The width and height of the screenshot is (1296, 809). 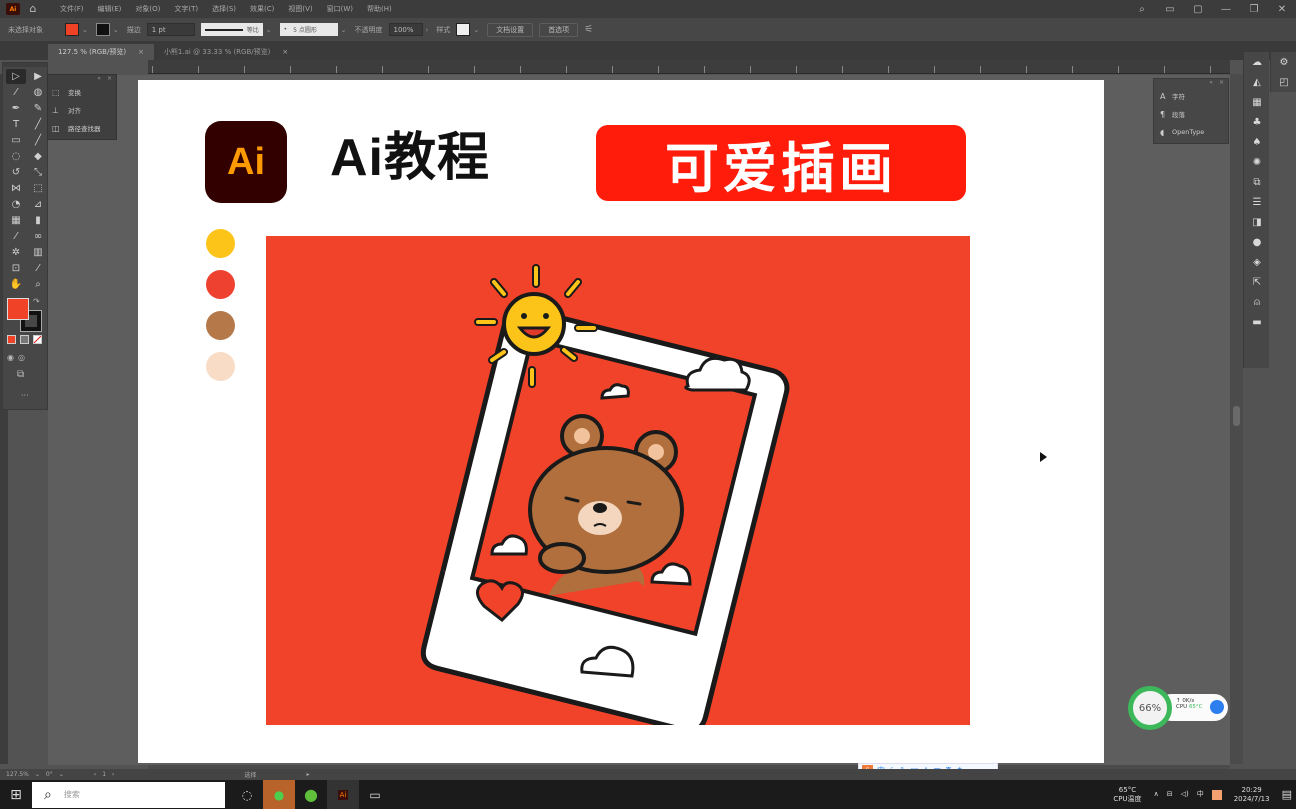 I want to click on width-tool-icon: ⋈, so click(x=16, y=188).